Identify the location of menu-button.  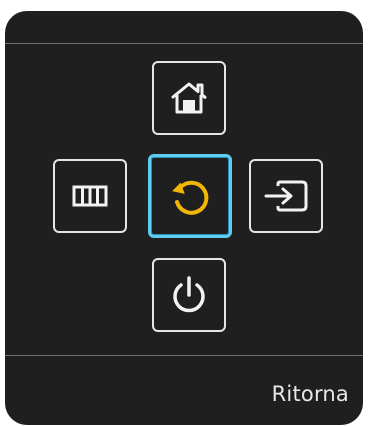
(90, 196).